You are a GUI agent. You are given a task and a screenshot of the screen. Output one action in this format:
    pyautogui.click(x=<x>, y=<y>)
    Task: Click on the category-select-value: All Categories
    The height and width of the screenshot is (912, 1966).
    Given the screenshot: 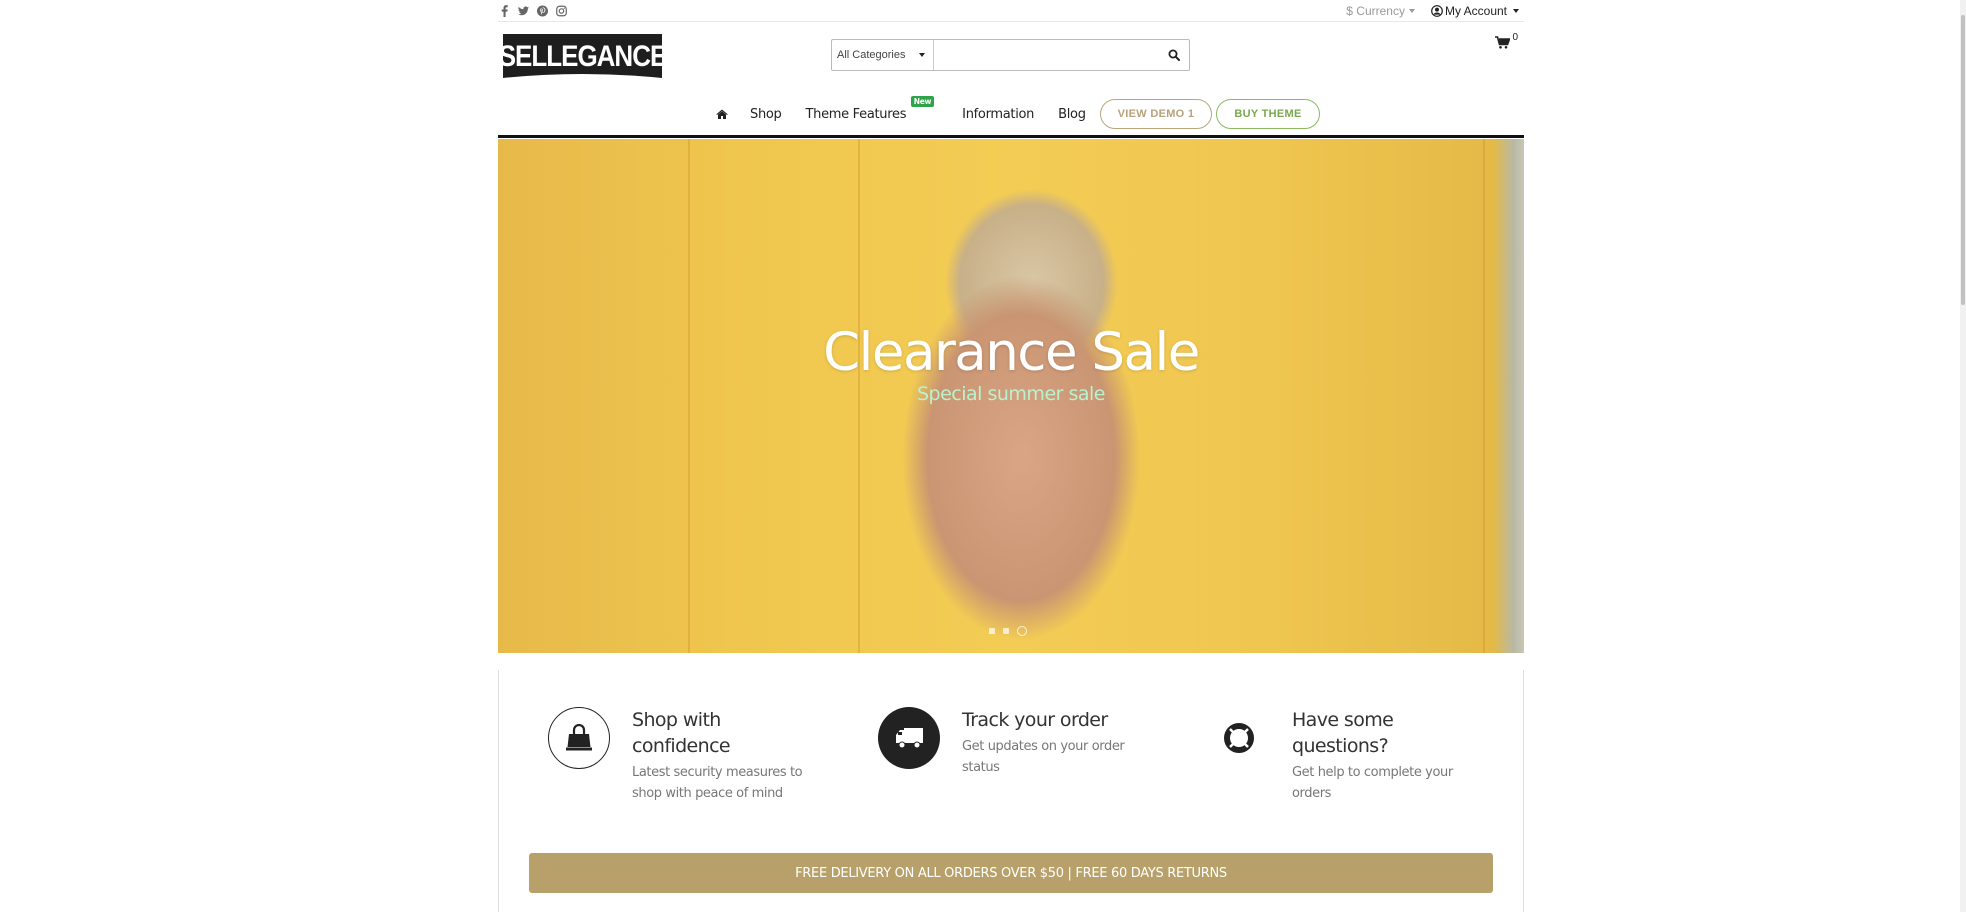 What is the action you would take?
    pyautogui.click(x=871, y=55)
    